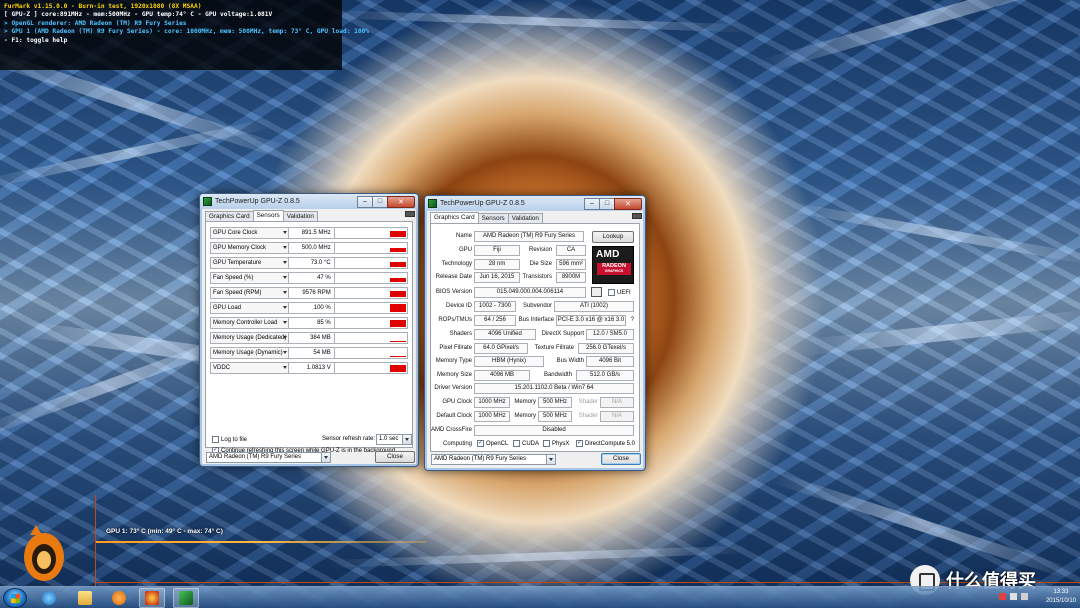  Describe the element at coordinates (250, 233) in the screenshot. I see `sensor-name-dropdown: GPU Core Clock` at that location.